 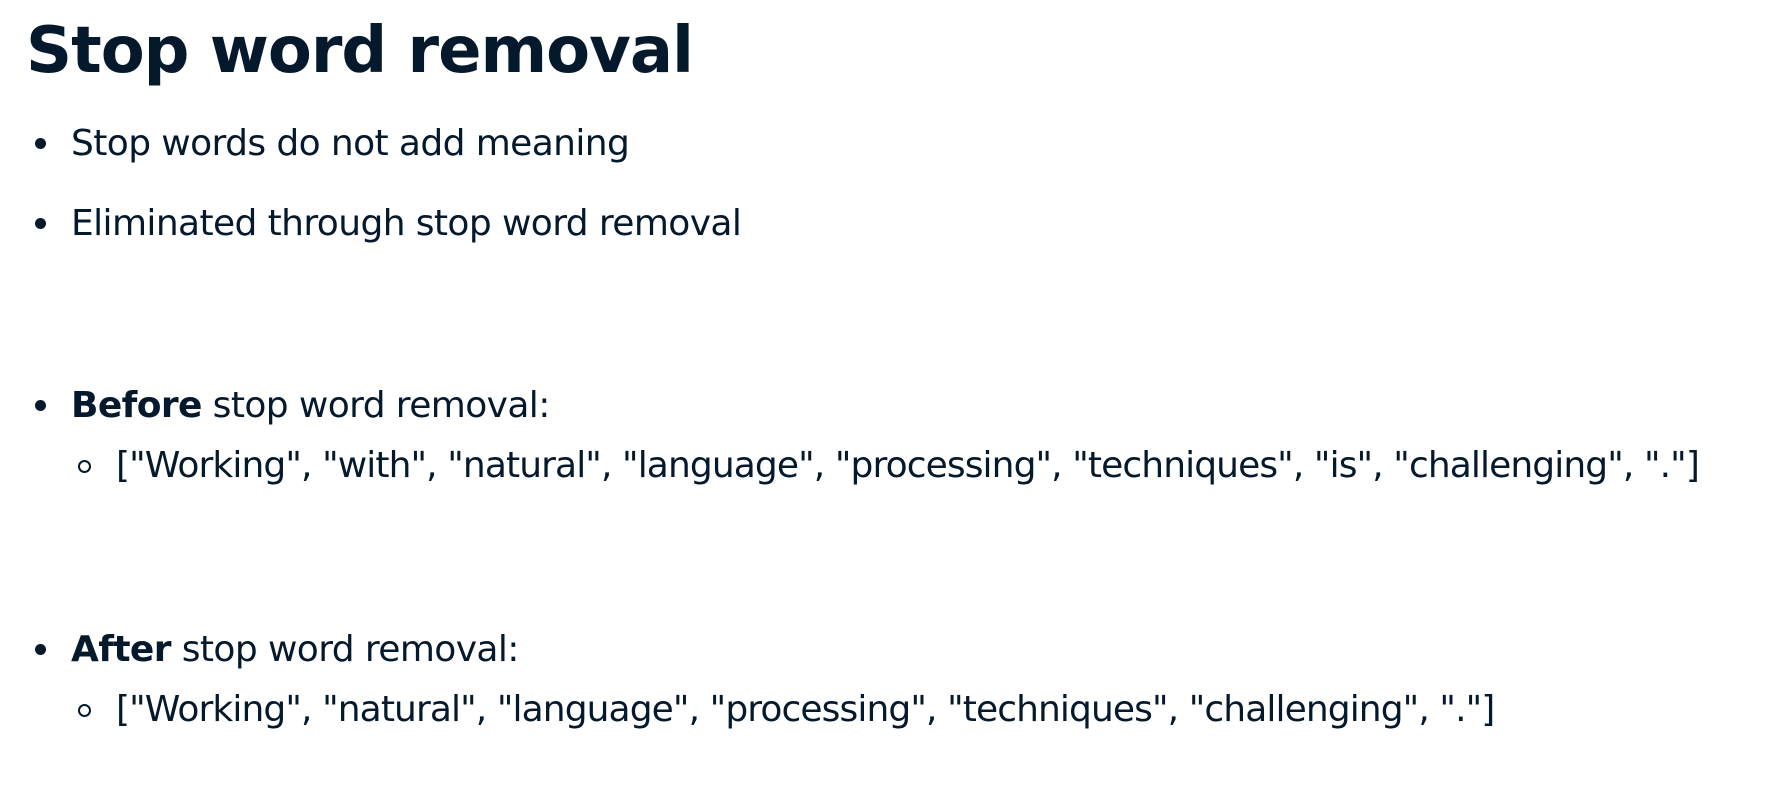 I want to click on after-heading: After stop word removal:, so click(x=295, y=650).